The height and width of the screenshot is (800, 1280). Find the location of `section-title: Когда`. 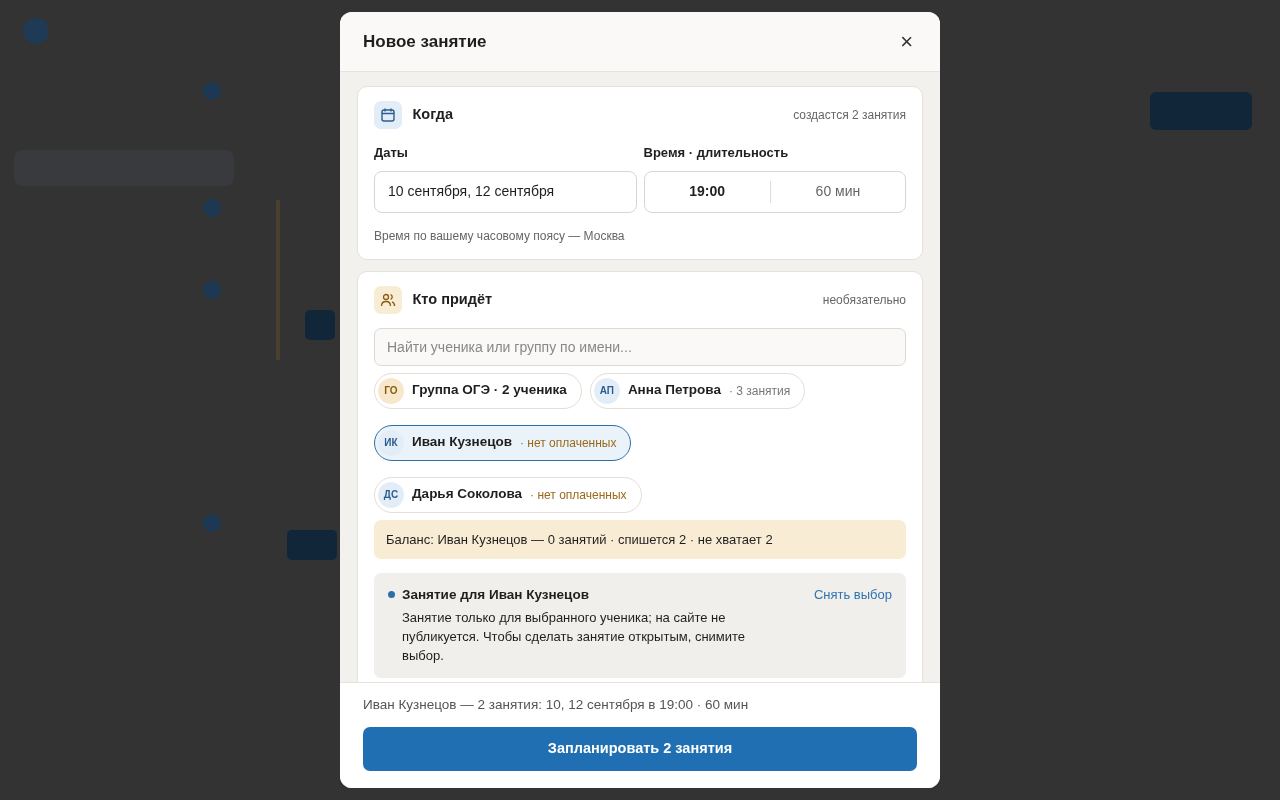

section-title: Когда is located at coordinates (432, 115).